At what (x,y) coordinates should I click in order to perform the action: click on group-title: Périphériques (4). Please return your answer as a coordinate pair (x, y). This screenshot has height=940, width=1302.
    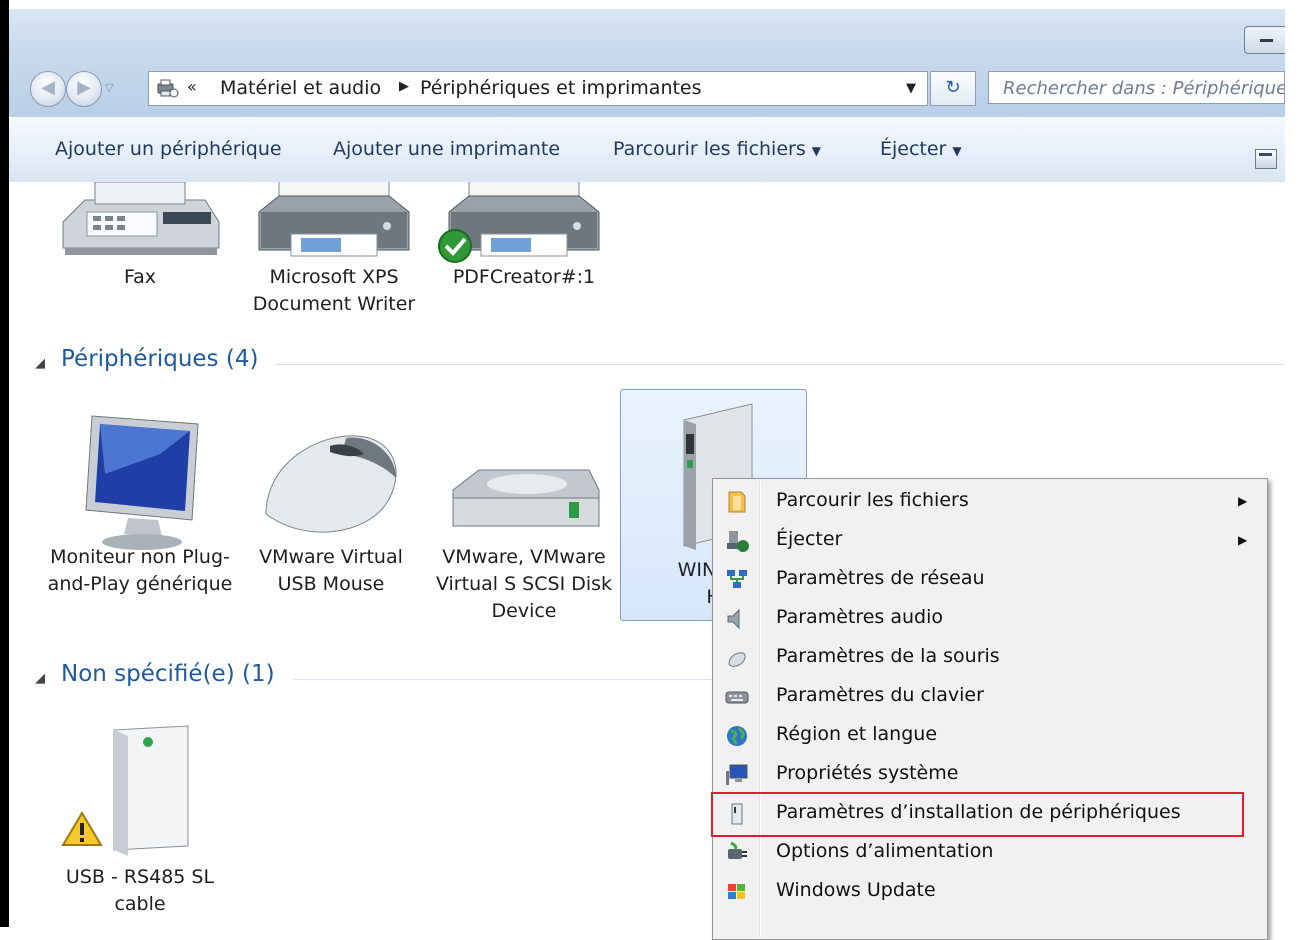
    Looking at the image, I should click on (160, 359).